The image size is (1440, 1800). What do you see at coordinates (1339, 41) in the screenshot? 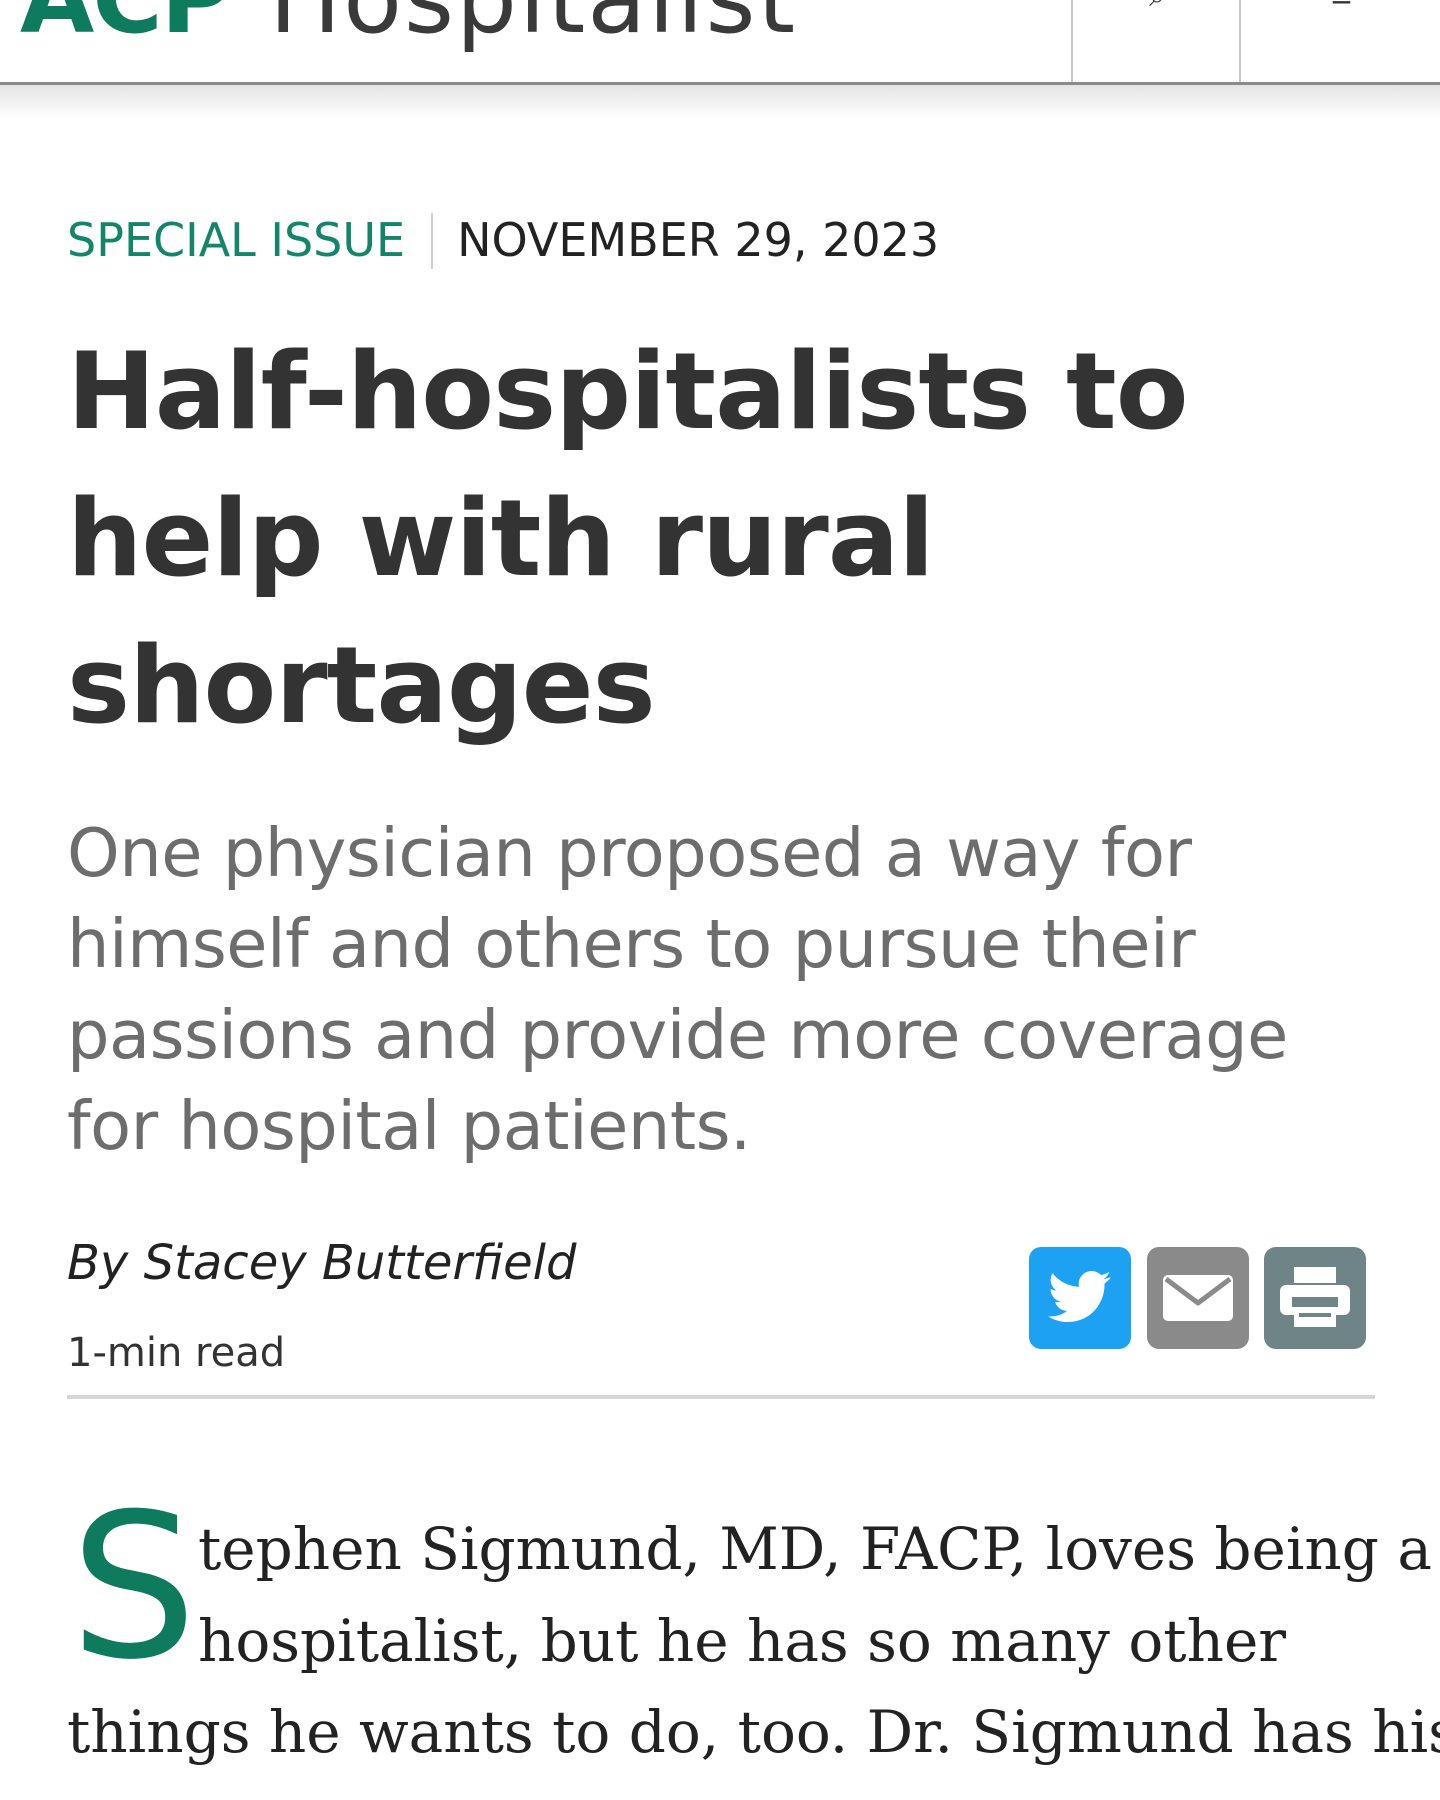
I see `menu-button: ≡` at bounding box center [1339, 41].